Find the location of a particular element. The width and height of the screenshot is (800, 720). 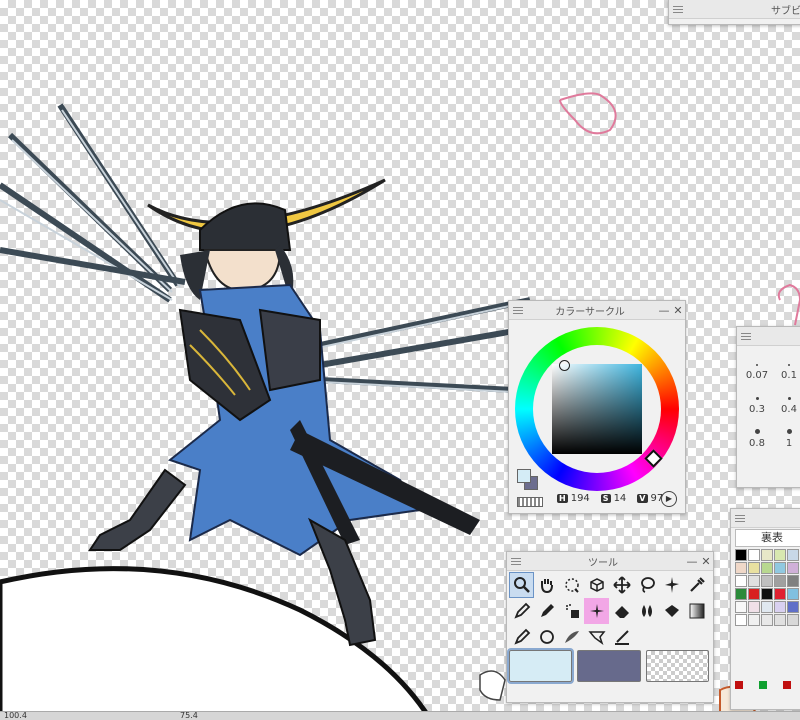

brush-size-option: 1 is located at coordinates (786, 434).